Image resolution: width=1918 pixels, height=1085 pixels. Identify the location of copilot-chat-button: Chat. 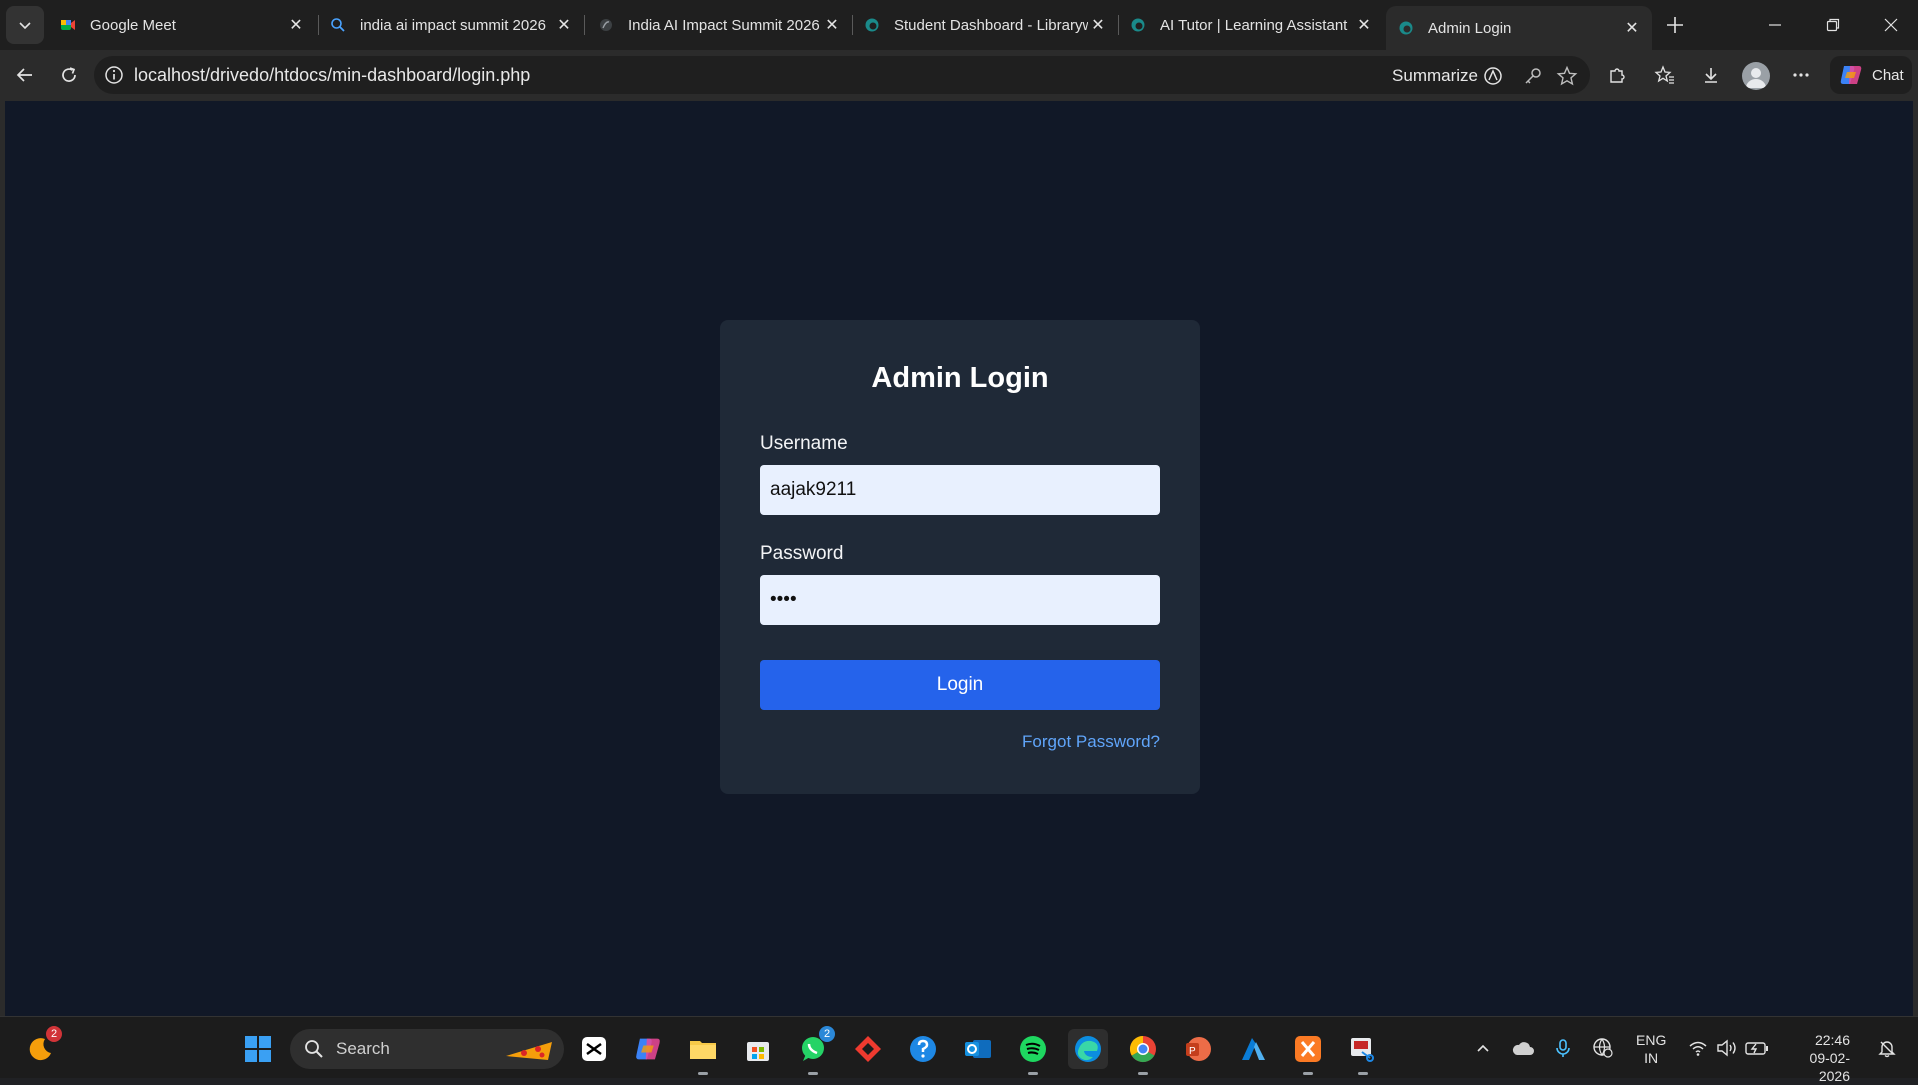
(1871, 75).